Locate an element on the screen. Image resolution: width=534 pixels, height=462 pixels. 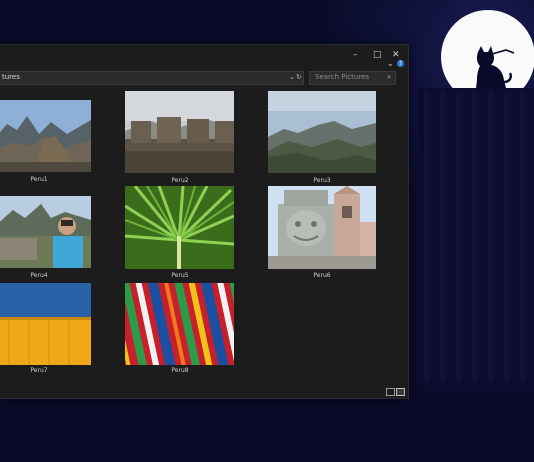
search-icon: ⌕ is located at coordinates (389, 77).